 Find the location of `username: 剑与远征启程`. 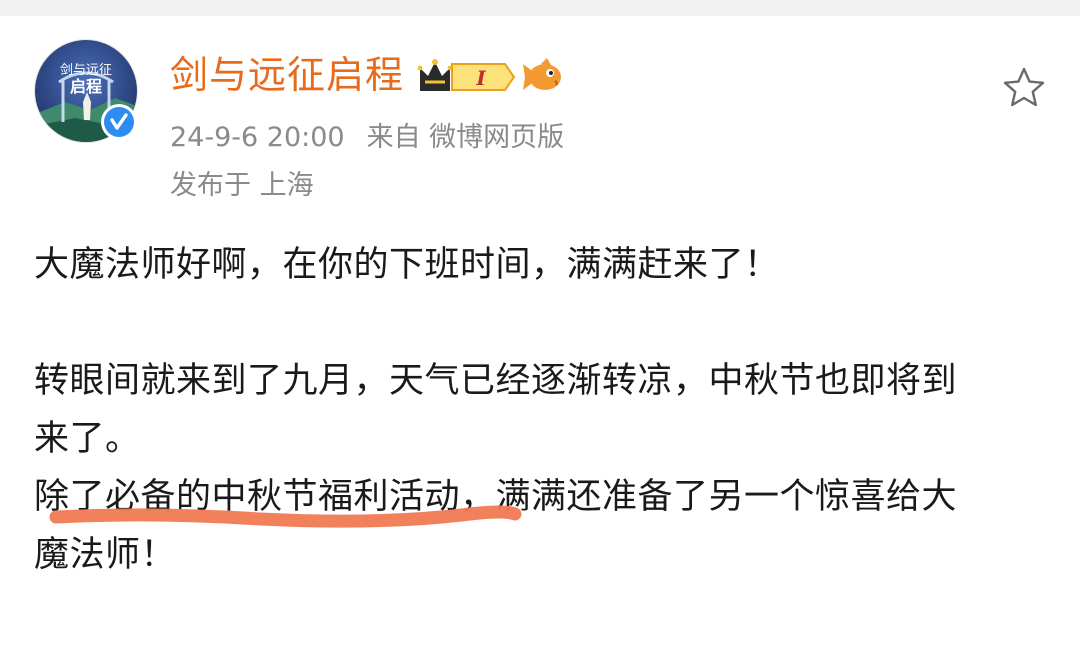

username: 剑与远征启程 is located at coordinates (287, 75).